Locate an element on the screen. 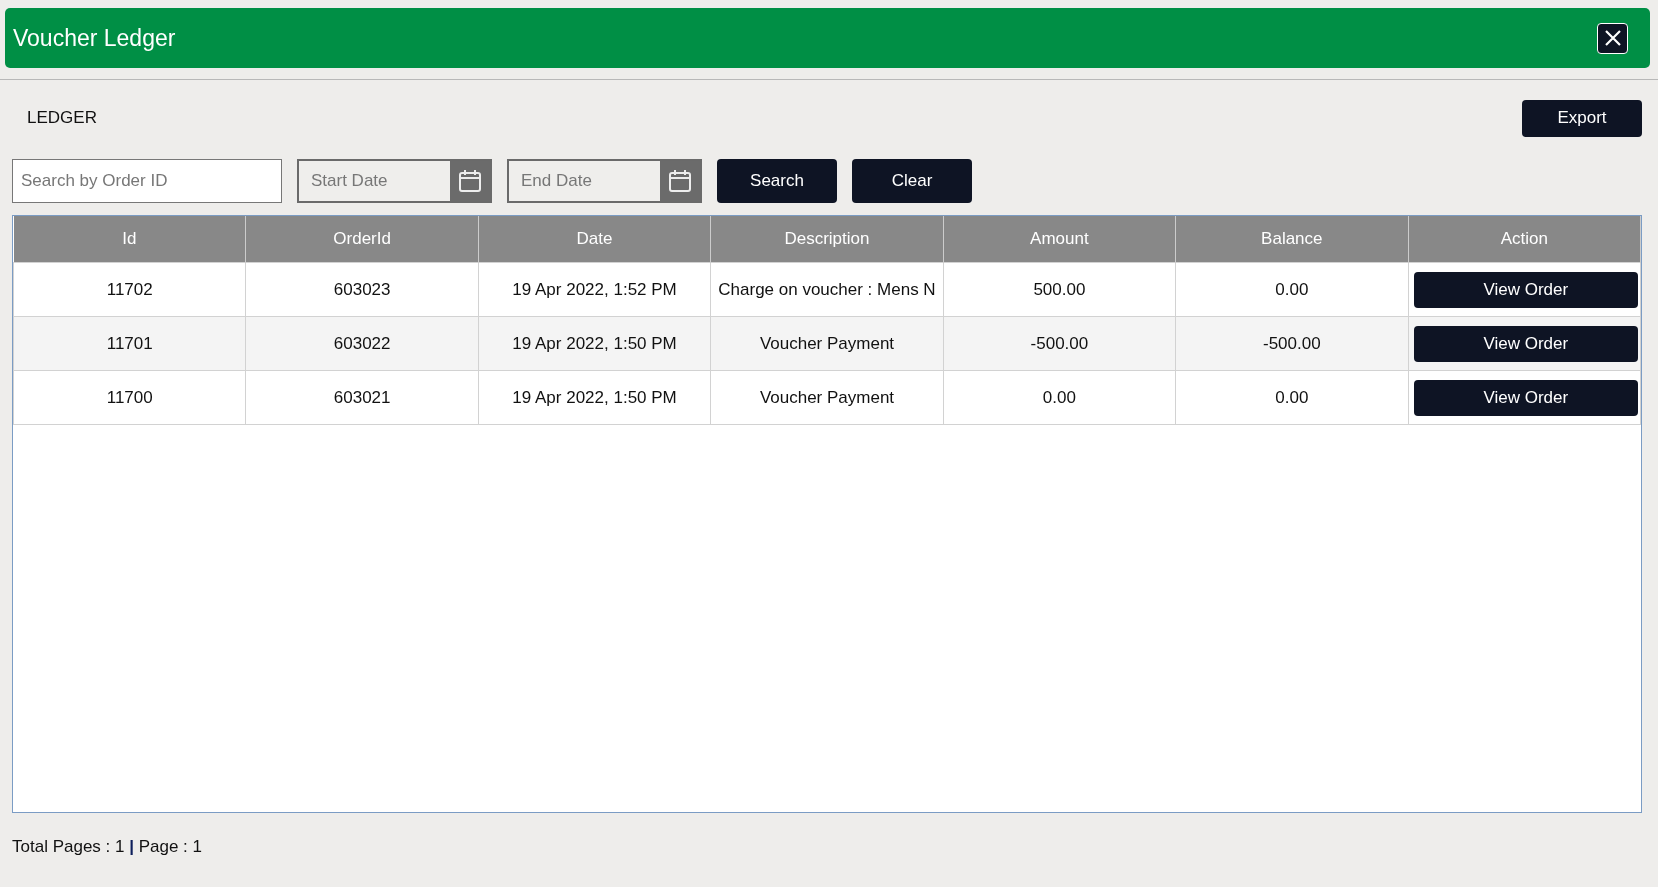 This screenshot has height=887, width=1658. table-cell: Charge on voucher : Mens N is located at coordinates (827, 289).